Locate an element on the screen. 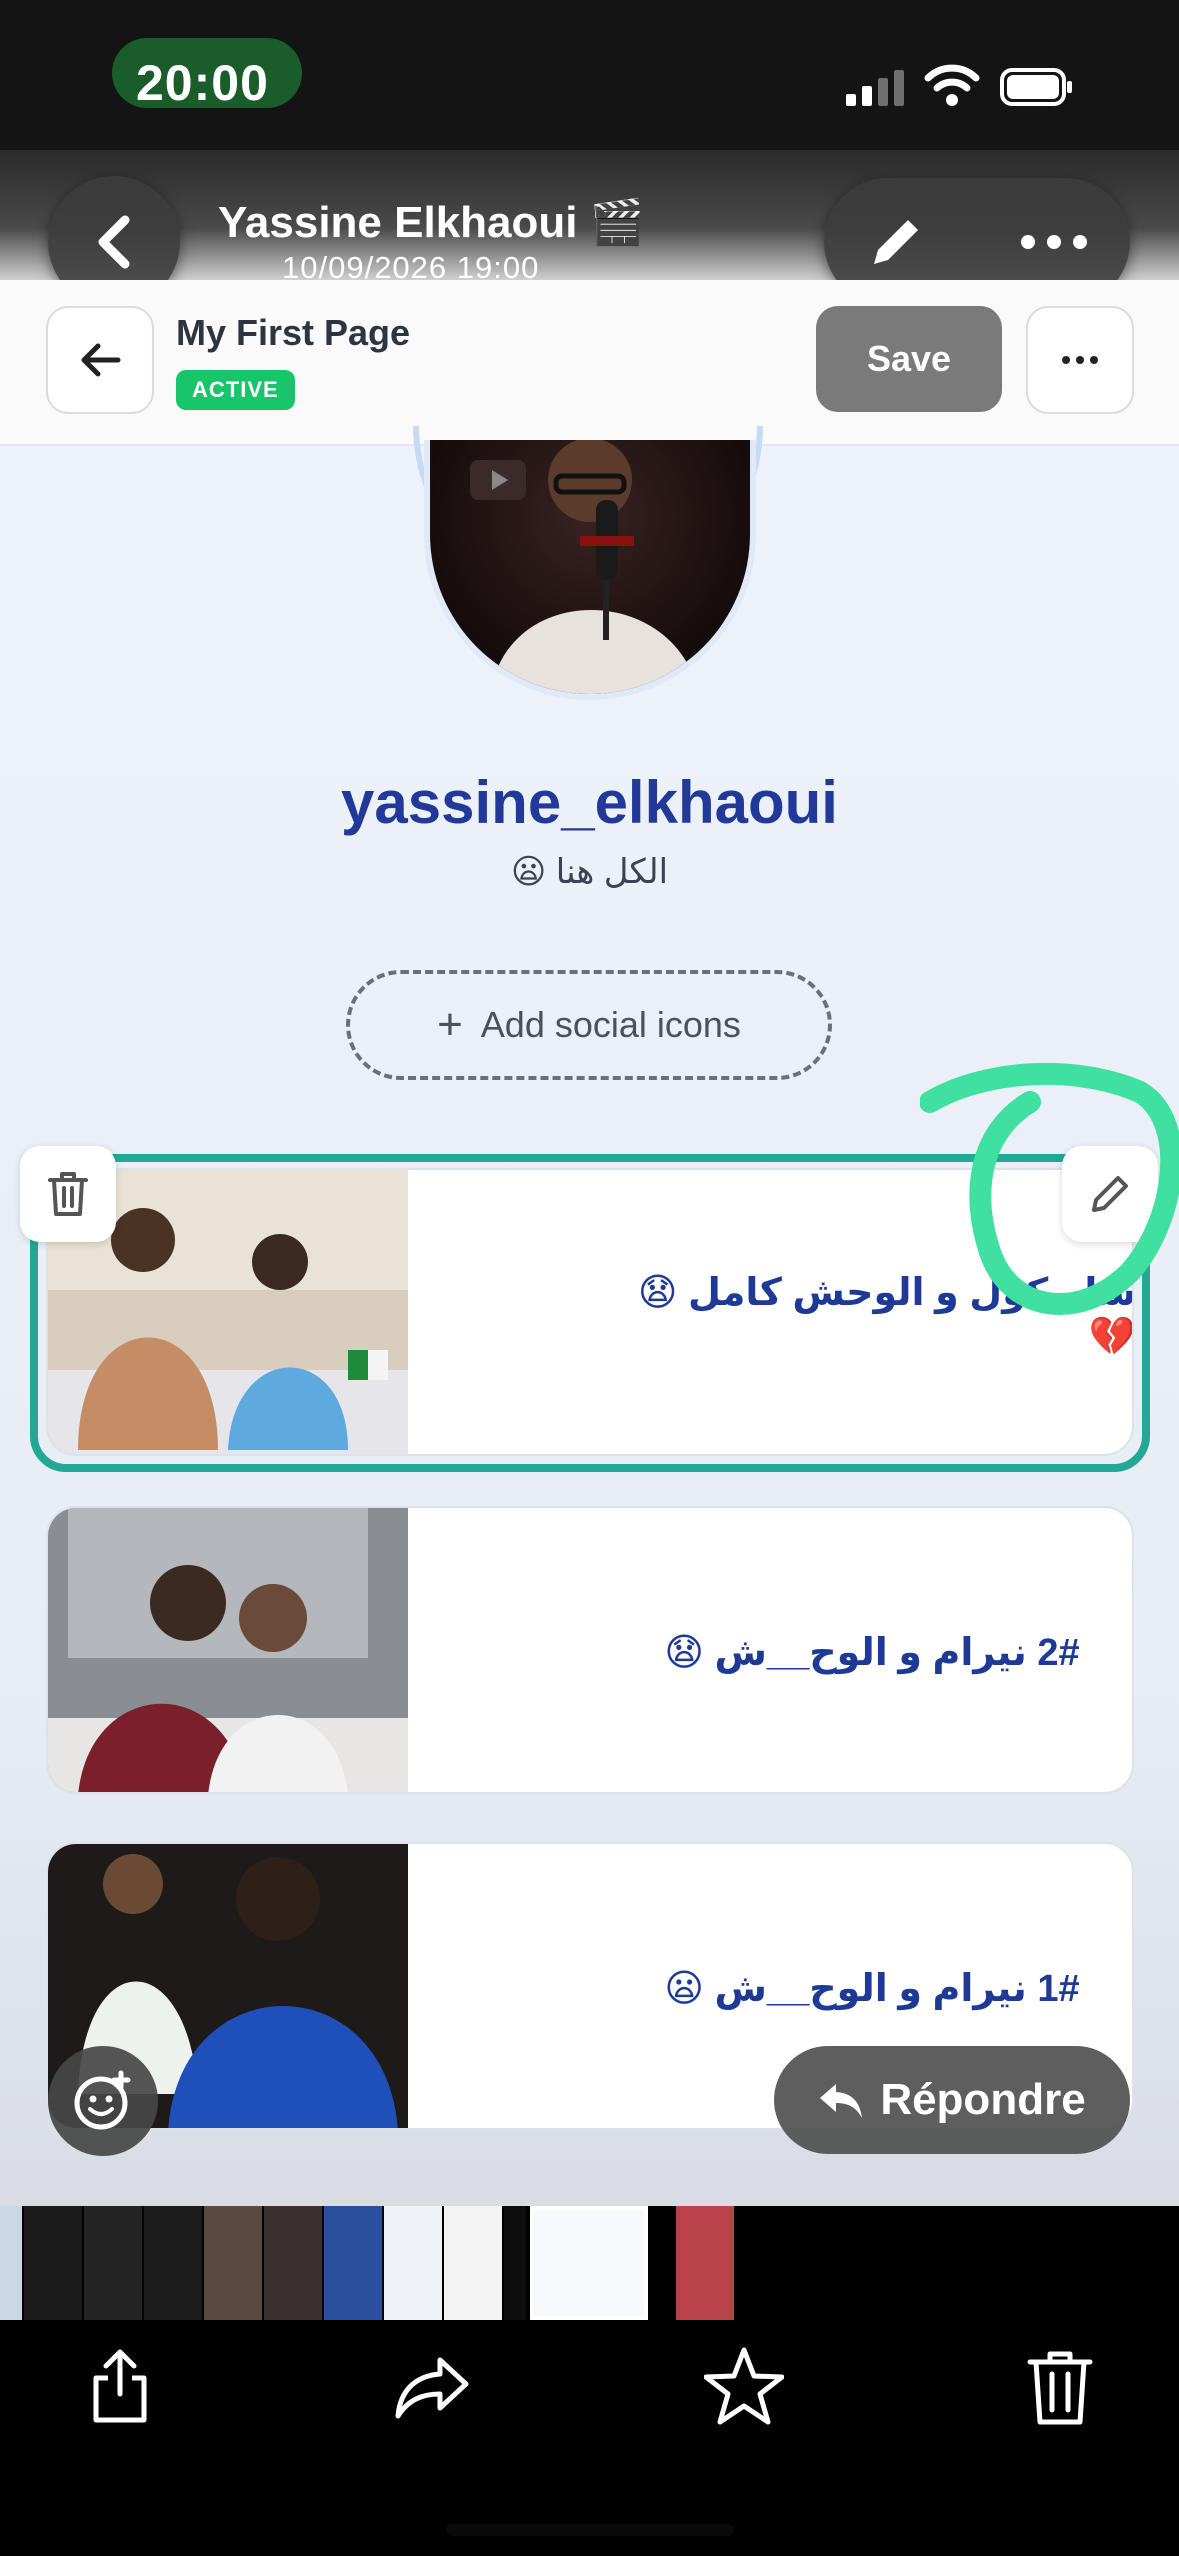 Image resolution: width=1179 pixels, height=2556 pixels. link-title: 2# نيرام و الوح__ش 😧 is located at coordinates (872, 1652).